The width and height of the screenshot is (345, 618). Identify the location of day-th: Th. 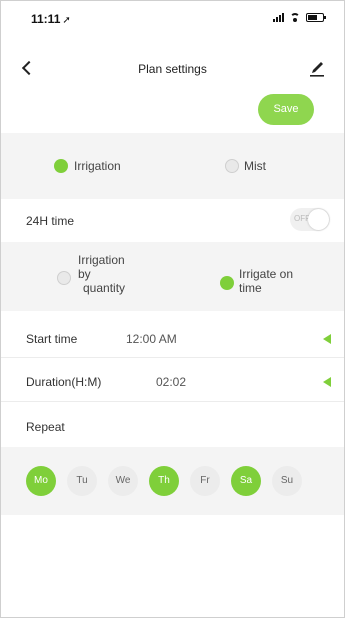
(164, 481).